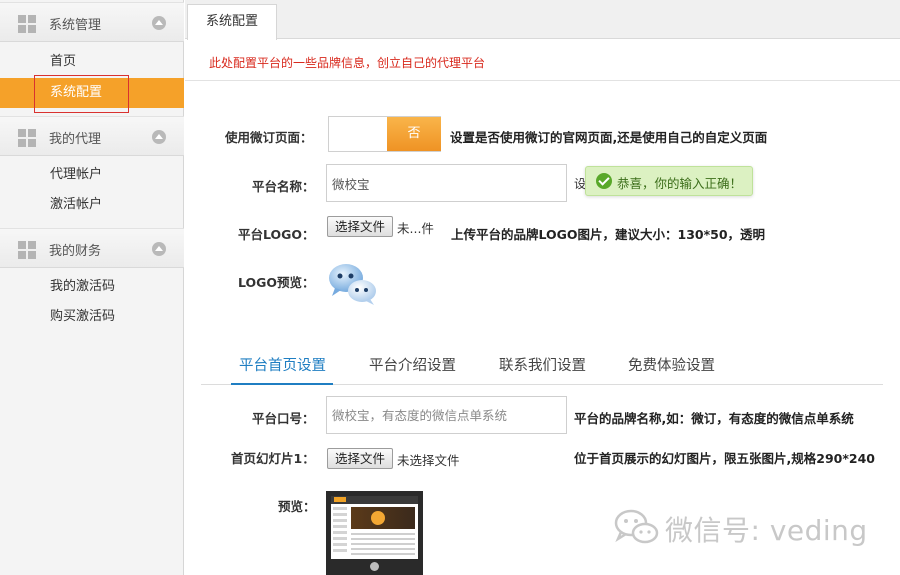 The image size is (900, 575). I want to click on sidebar-section-title: 我的财务, so click(75, 251).